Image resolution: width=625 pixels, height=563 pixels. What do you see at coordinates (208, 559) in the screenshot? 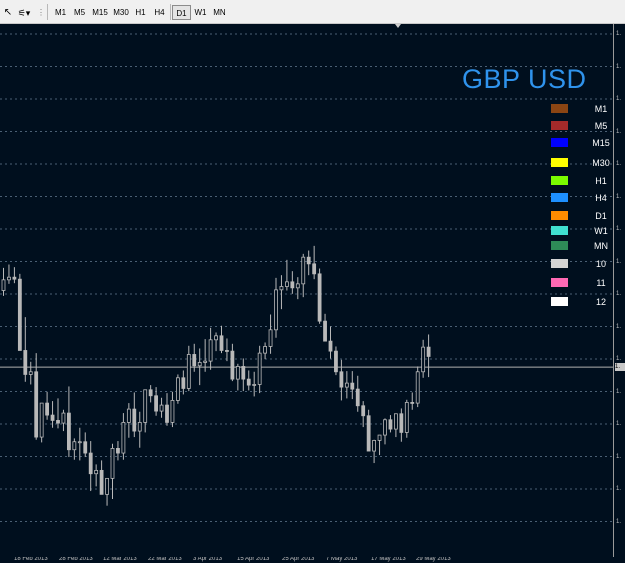
I see `date-tick-label: 3 Apr 2013` at bounding box center [208, 559].